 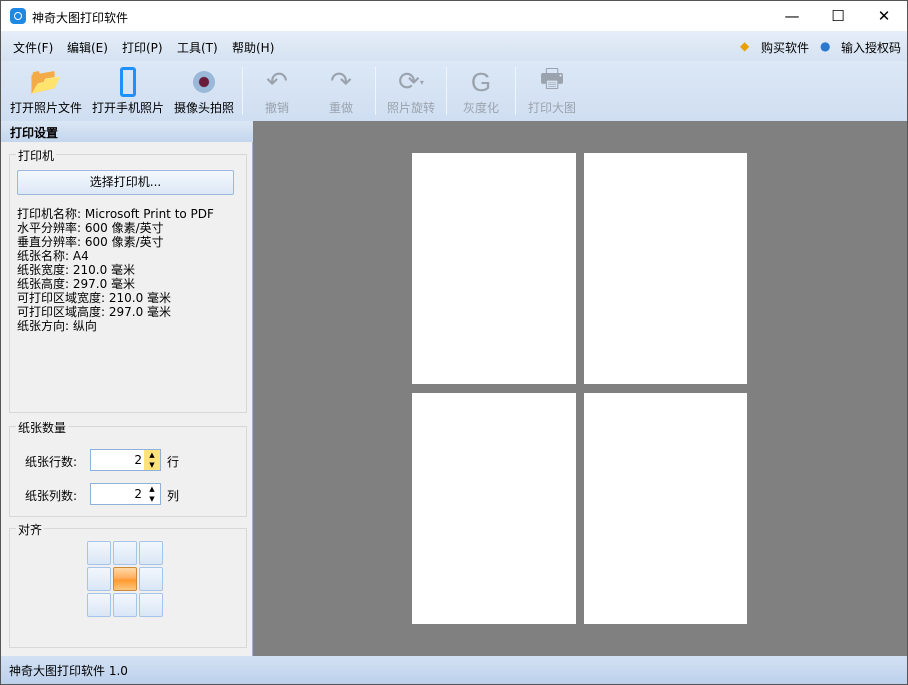 What do you see at coordinates (454, 670) in the screenshot?
I see `status-bar: 神奇大图打印软件 1.0` at bounding box center [454, 670].